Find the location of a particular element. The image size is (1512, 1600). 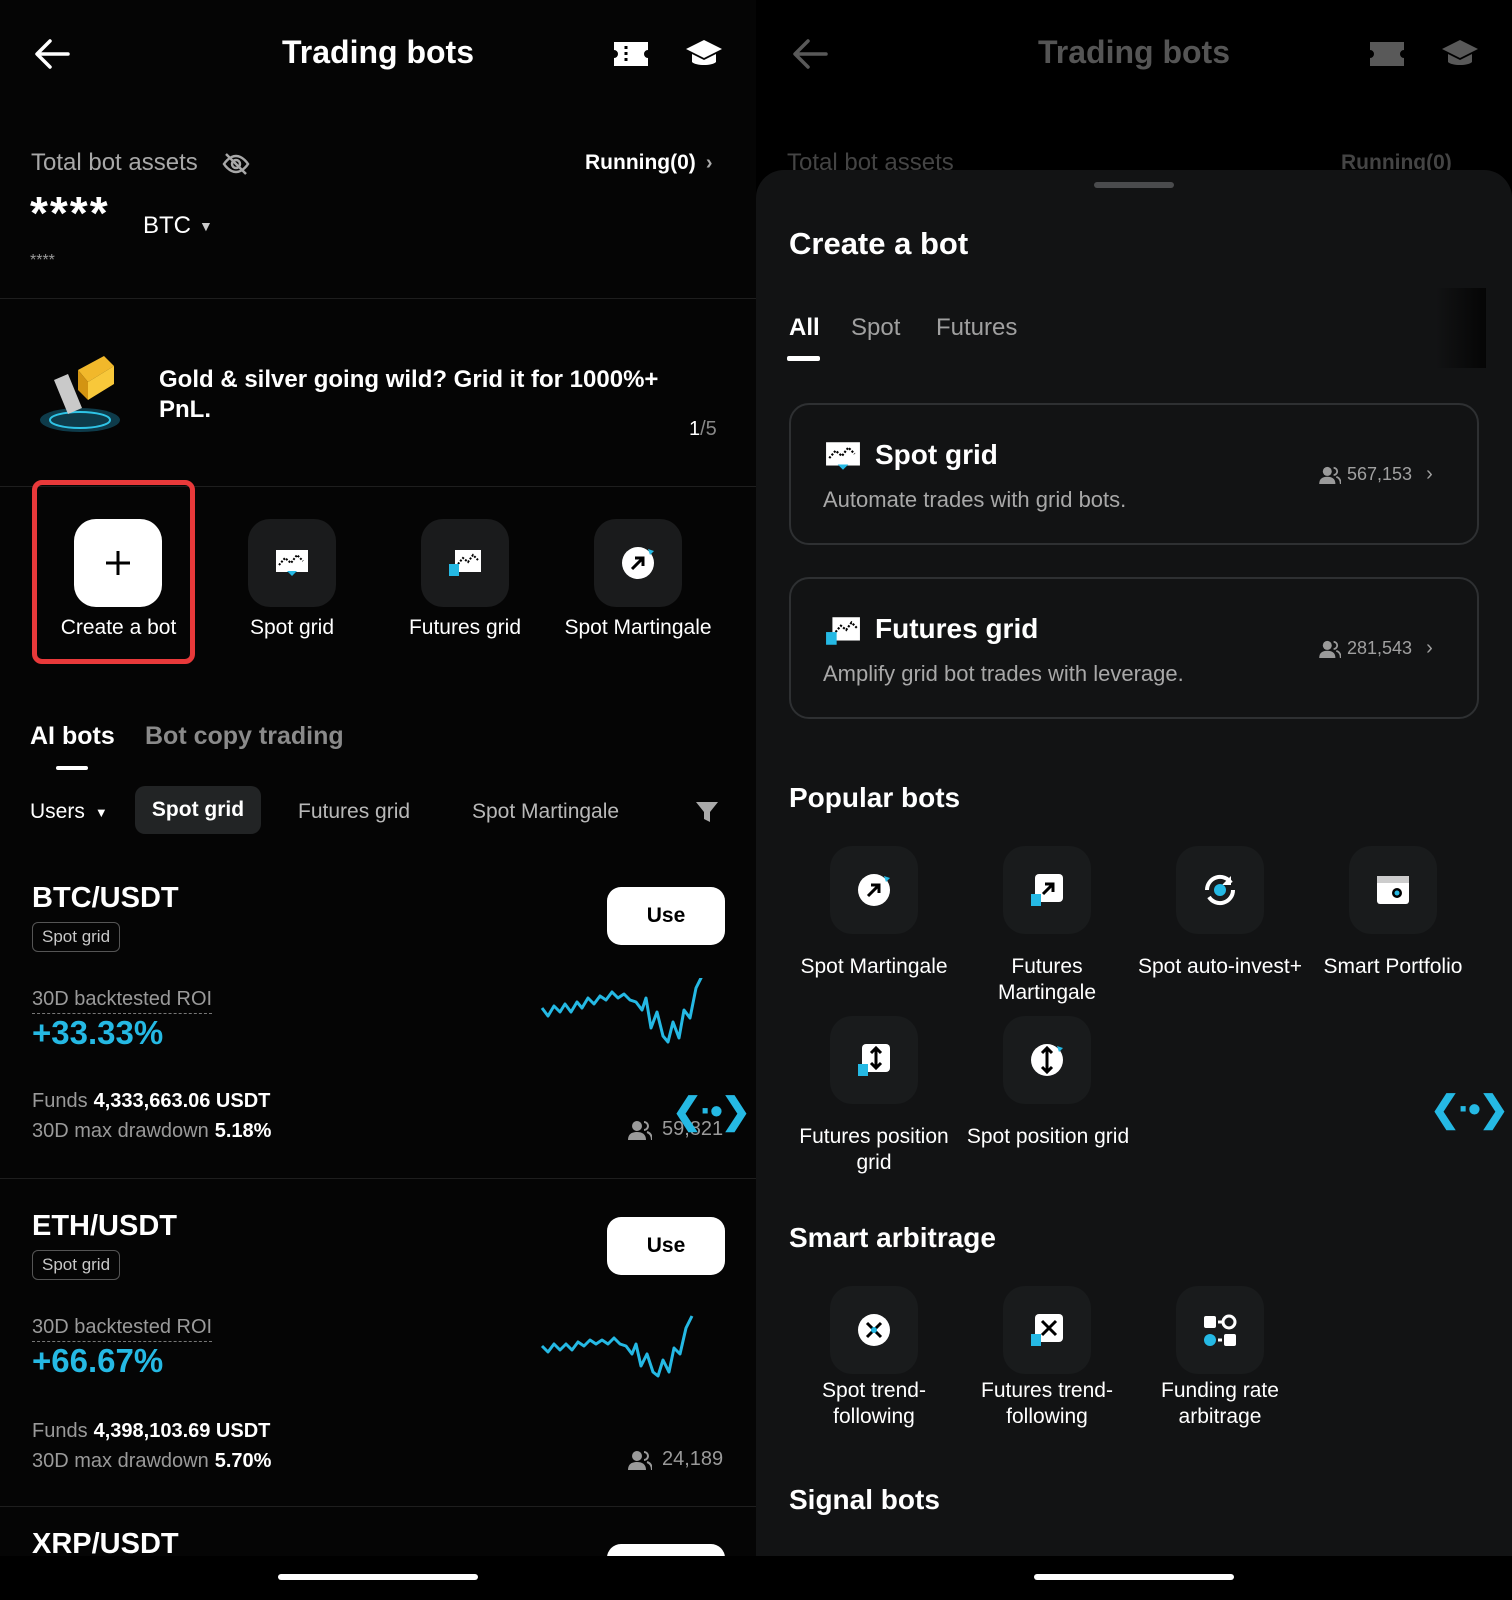

bot-description: Amplify grid bot trades with leverage. is located at coordinates (1003, 673).